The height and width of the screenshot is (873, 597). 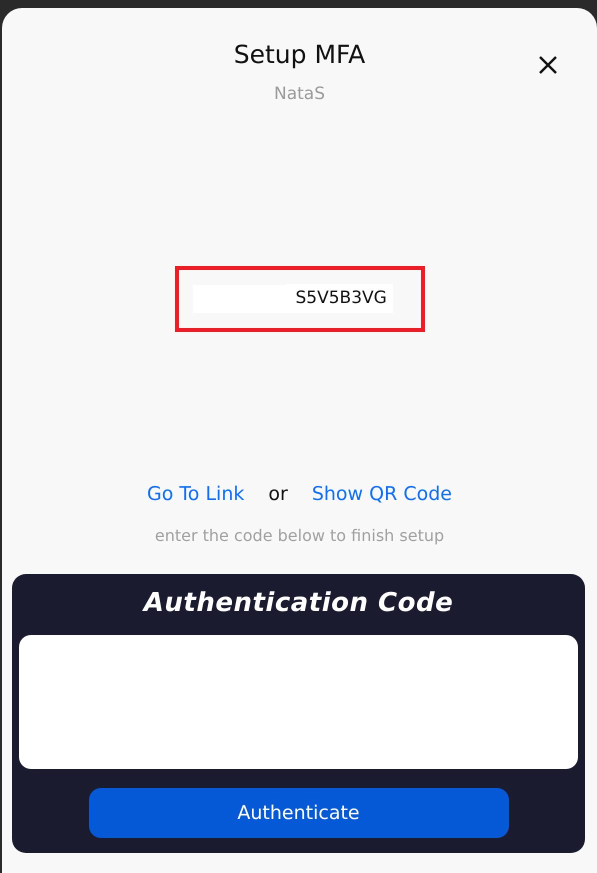 I want to click on code-input-field, so click(x=298, y=702).